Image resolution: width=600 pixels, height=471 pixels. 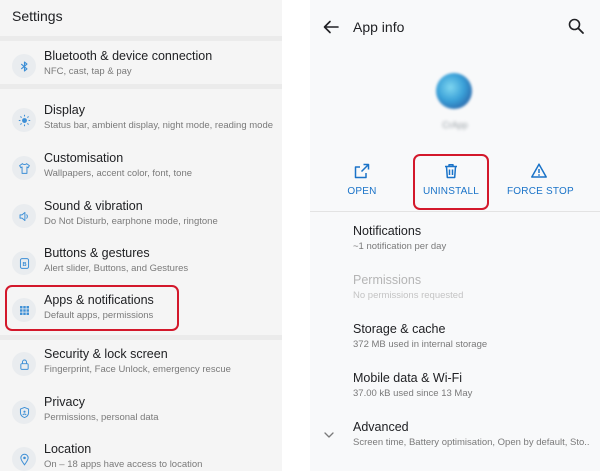 What do you see at coordinates (408, 378) in the screenshot?
I see `info-item-title: Mobile data & Wi-Fi` at bounding box center [408, 378].